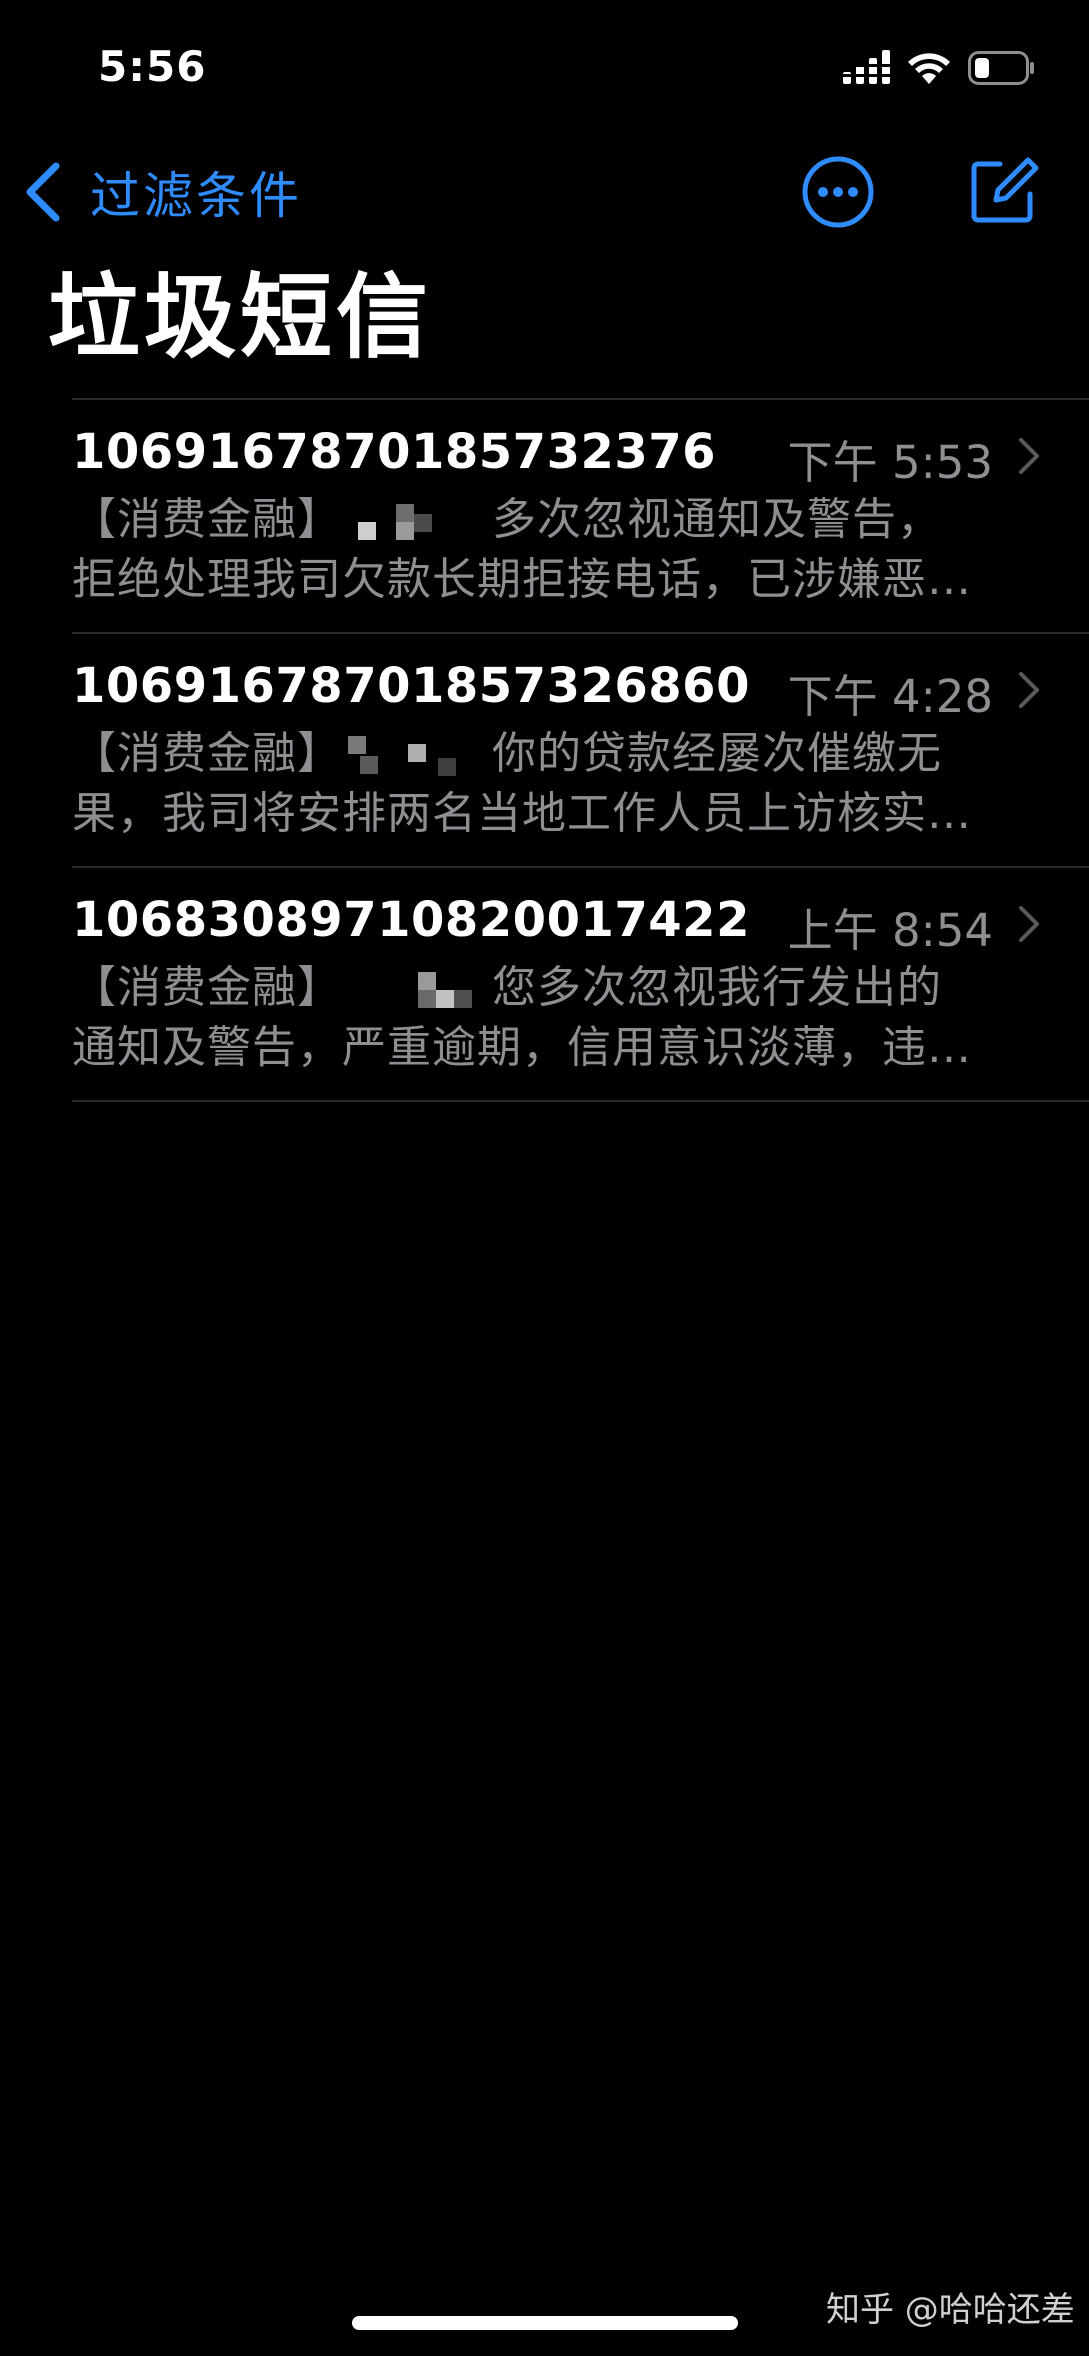 This screenshot has width=1089, height=2356. I want to click on preview-text: 多次忽视通知及警告，, so click(717, 519).